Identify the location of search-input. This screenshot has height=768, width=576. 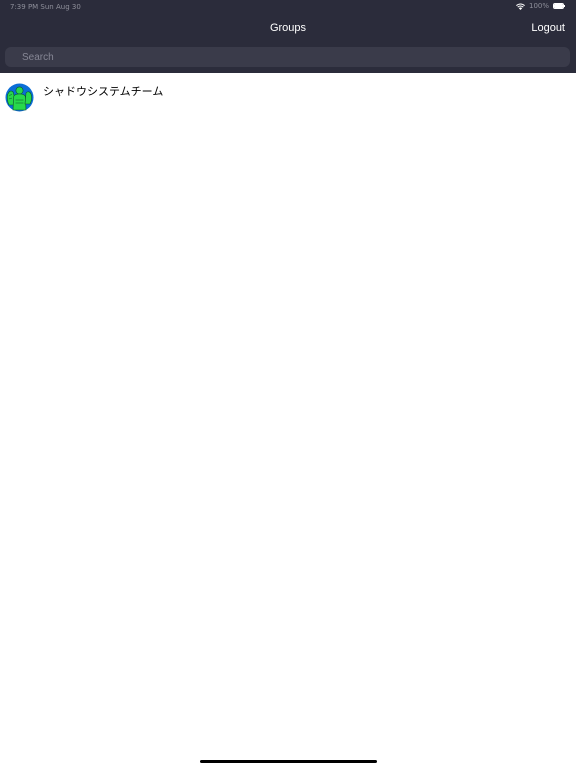
(287, 57).